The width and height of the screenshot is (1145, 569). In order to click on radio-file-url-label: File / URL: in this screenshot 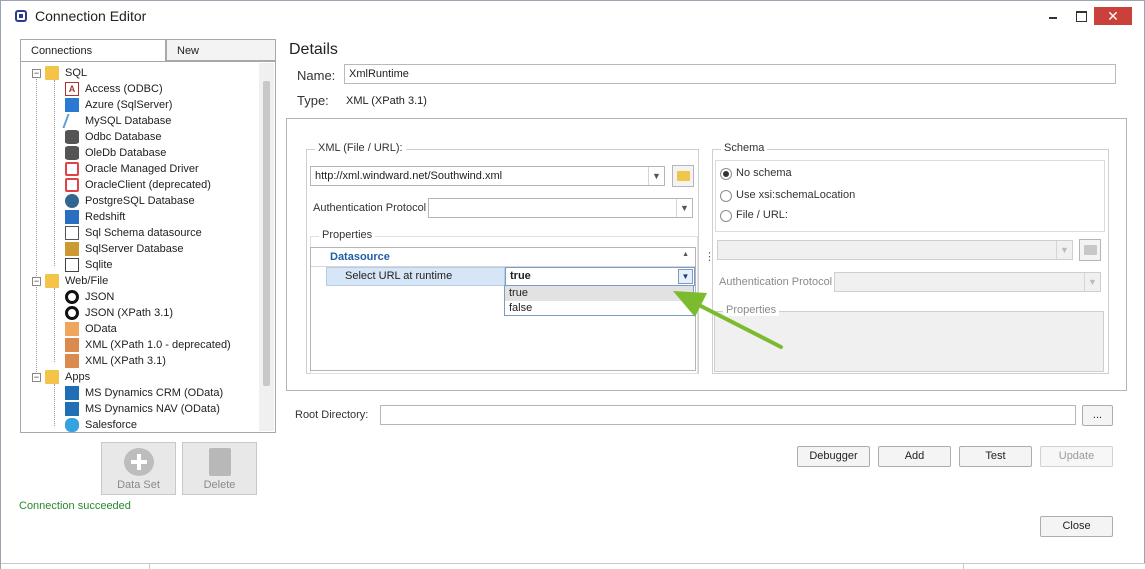, I will do `click(762, 215)`.